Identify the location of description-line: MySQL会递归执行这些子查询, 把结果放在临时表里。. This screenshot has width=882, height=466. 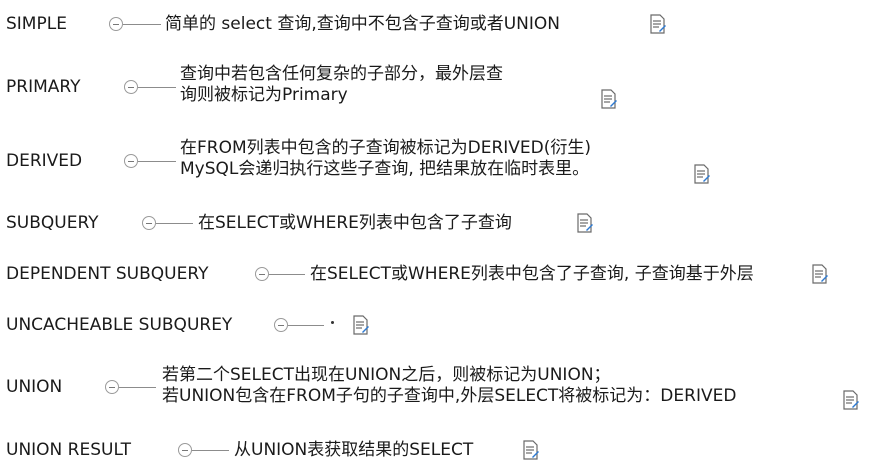
(385, 169).